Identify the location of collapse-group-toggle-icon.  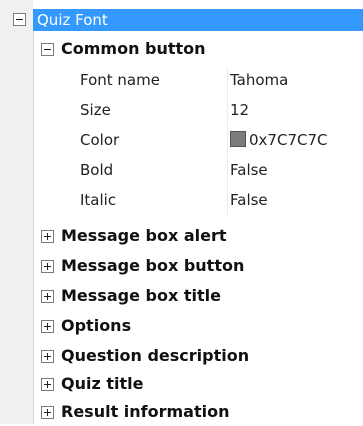
(47, 49).